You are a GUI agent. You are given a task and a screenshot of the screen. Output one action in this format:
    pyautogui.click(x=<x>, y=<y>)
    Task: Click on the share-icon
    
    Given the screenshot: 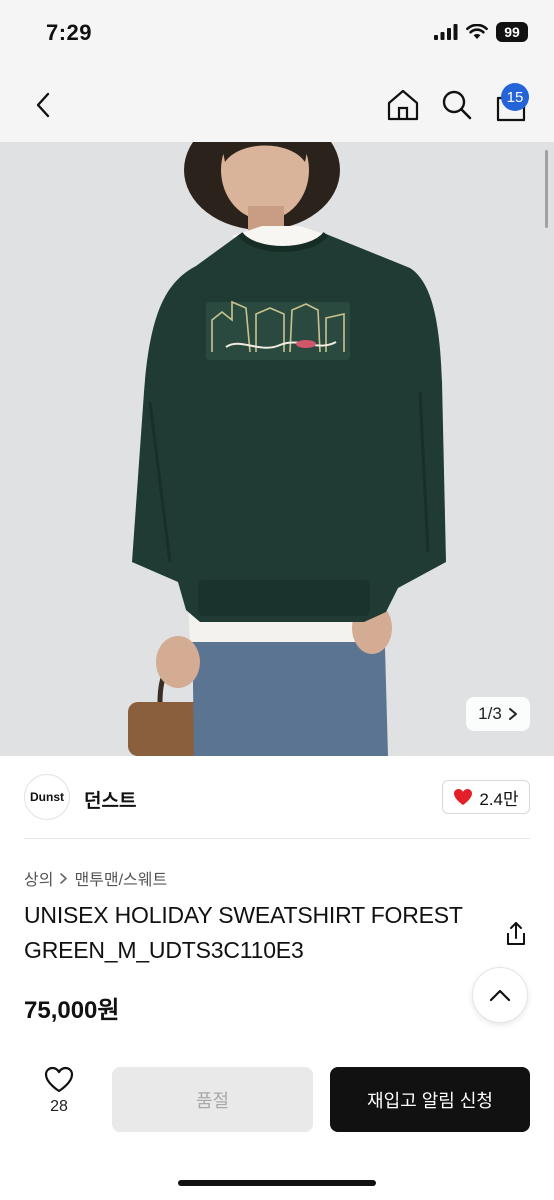 What is the action you would take?
    pyautogui.click(x=516, y=933)
    